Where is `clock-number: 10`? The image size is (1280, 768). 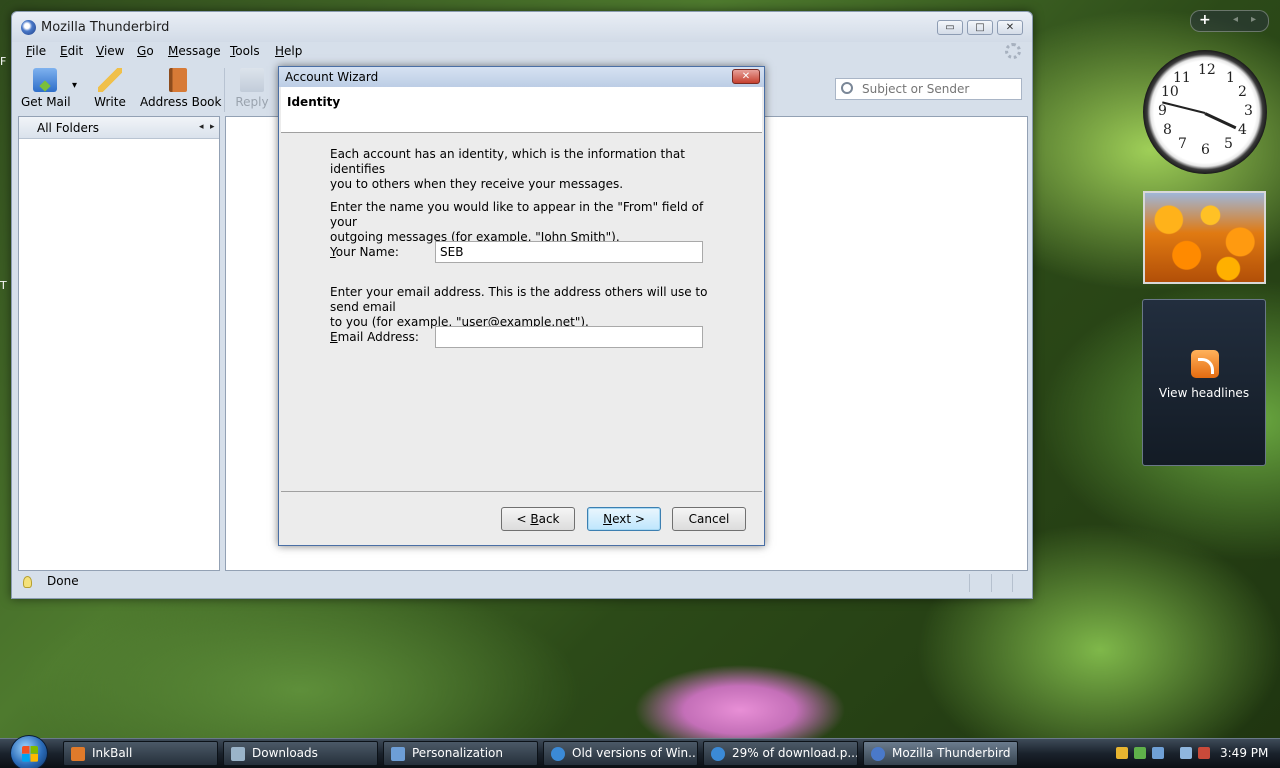 clock-number: 10 is located at coordinates (1170, 92).